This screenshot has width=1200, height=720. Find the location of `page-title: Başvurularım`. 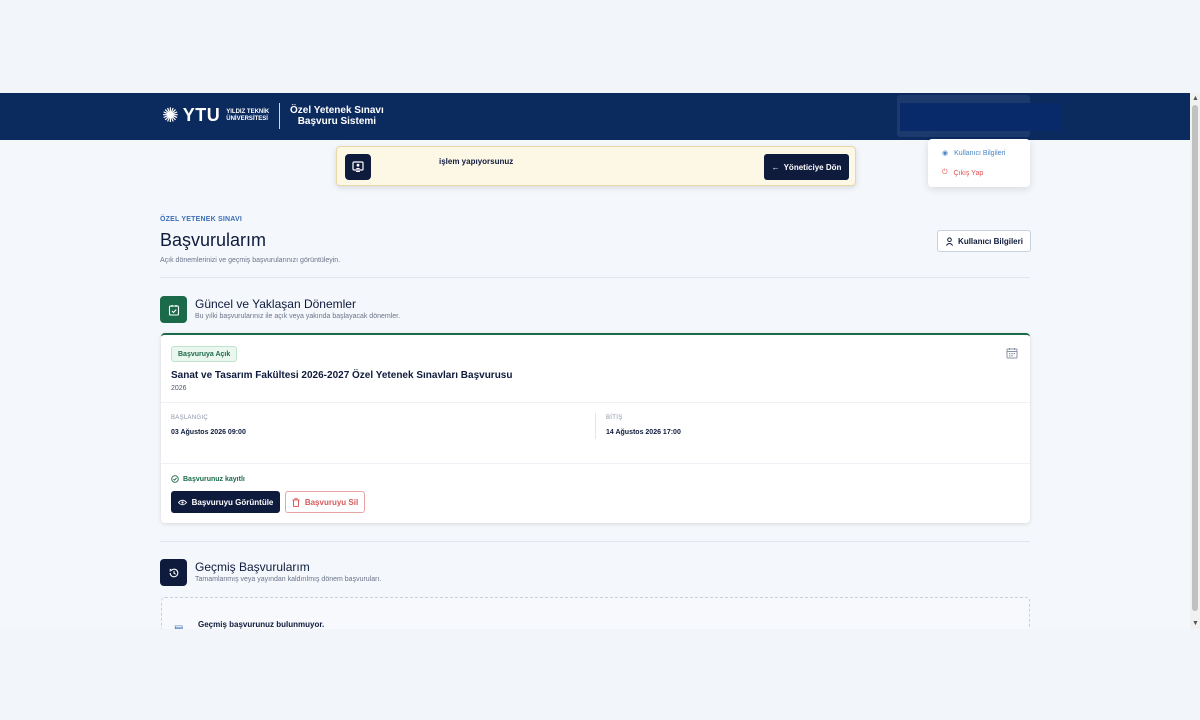

page-title: Başvurularım is located at coordinates (213, 240).